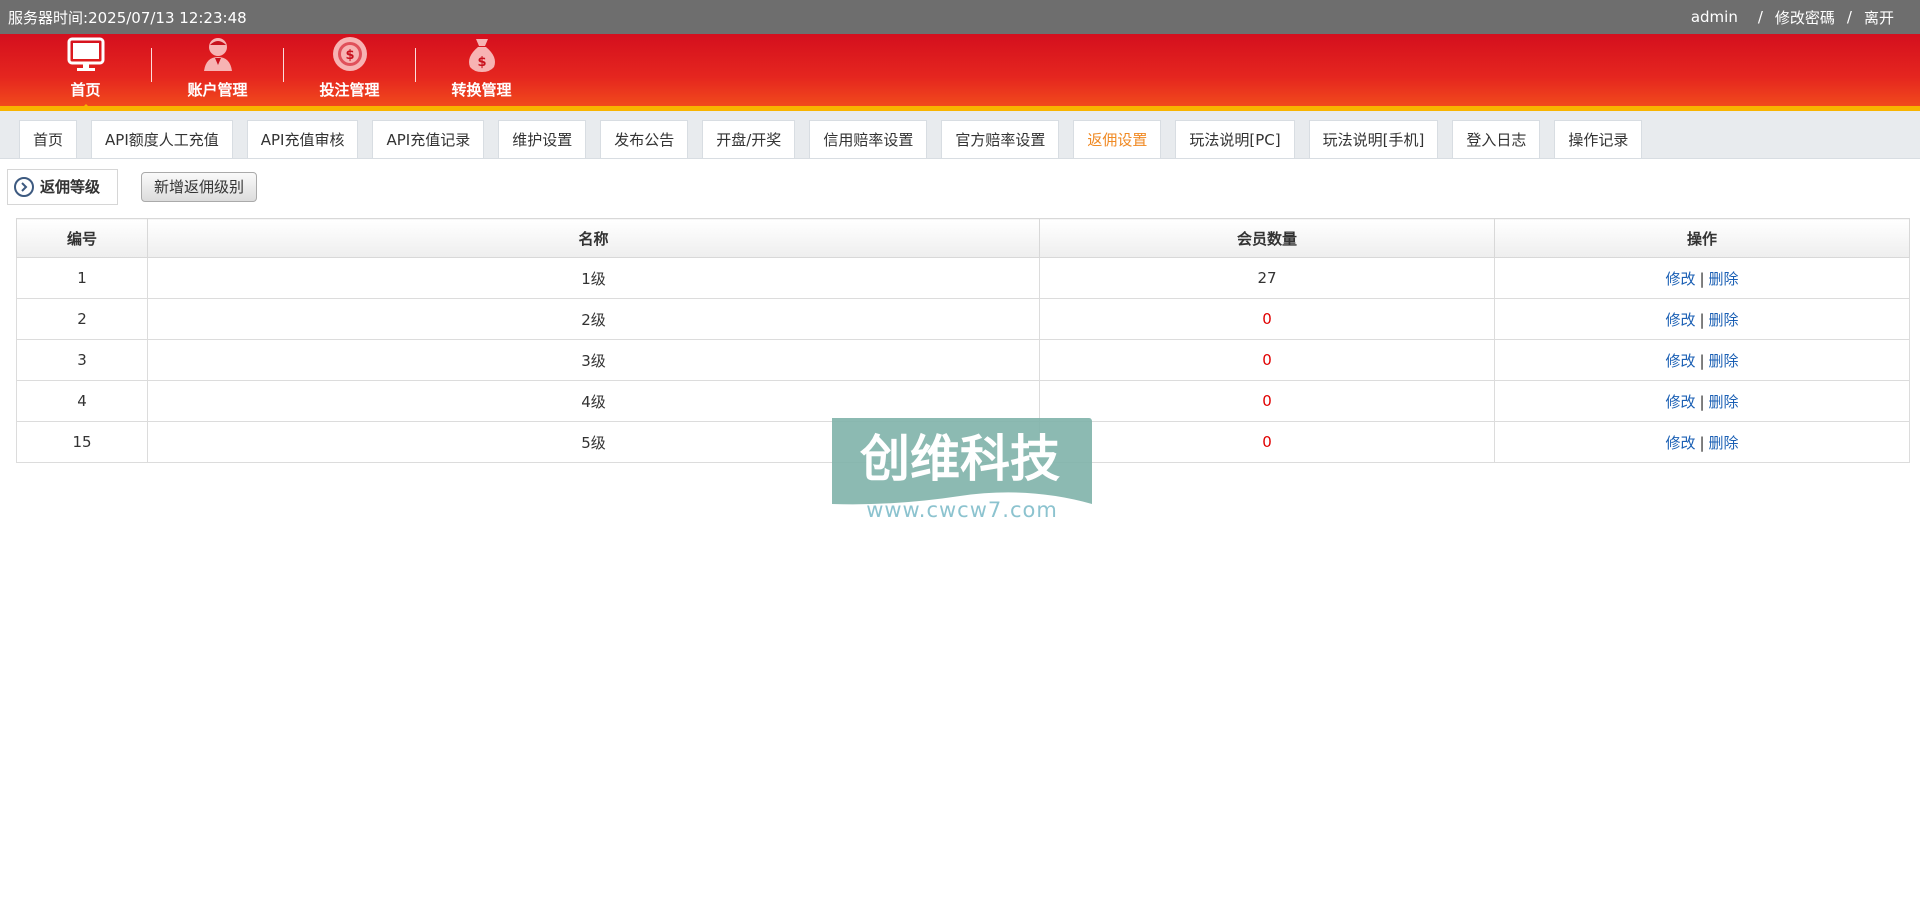  What do you see at coordinates (868, 139) in the screenshot?
I see `tab-credit-odds: 信用赔率设置` at bounding box center [868, 139].